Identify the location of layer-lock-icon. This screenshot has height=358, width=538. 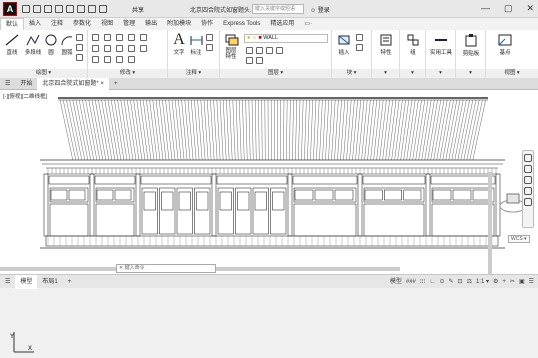
(279, 50).